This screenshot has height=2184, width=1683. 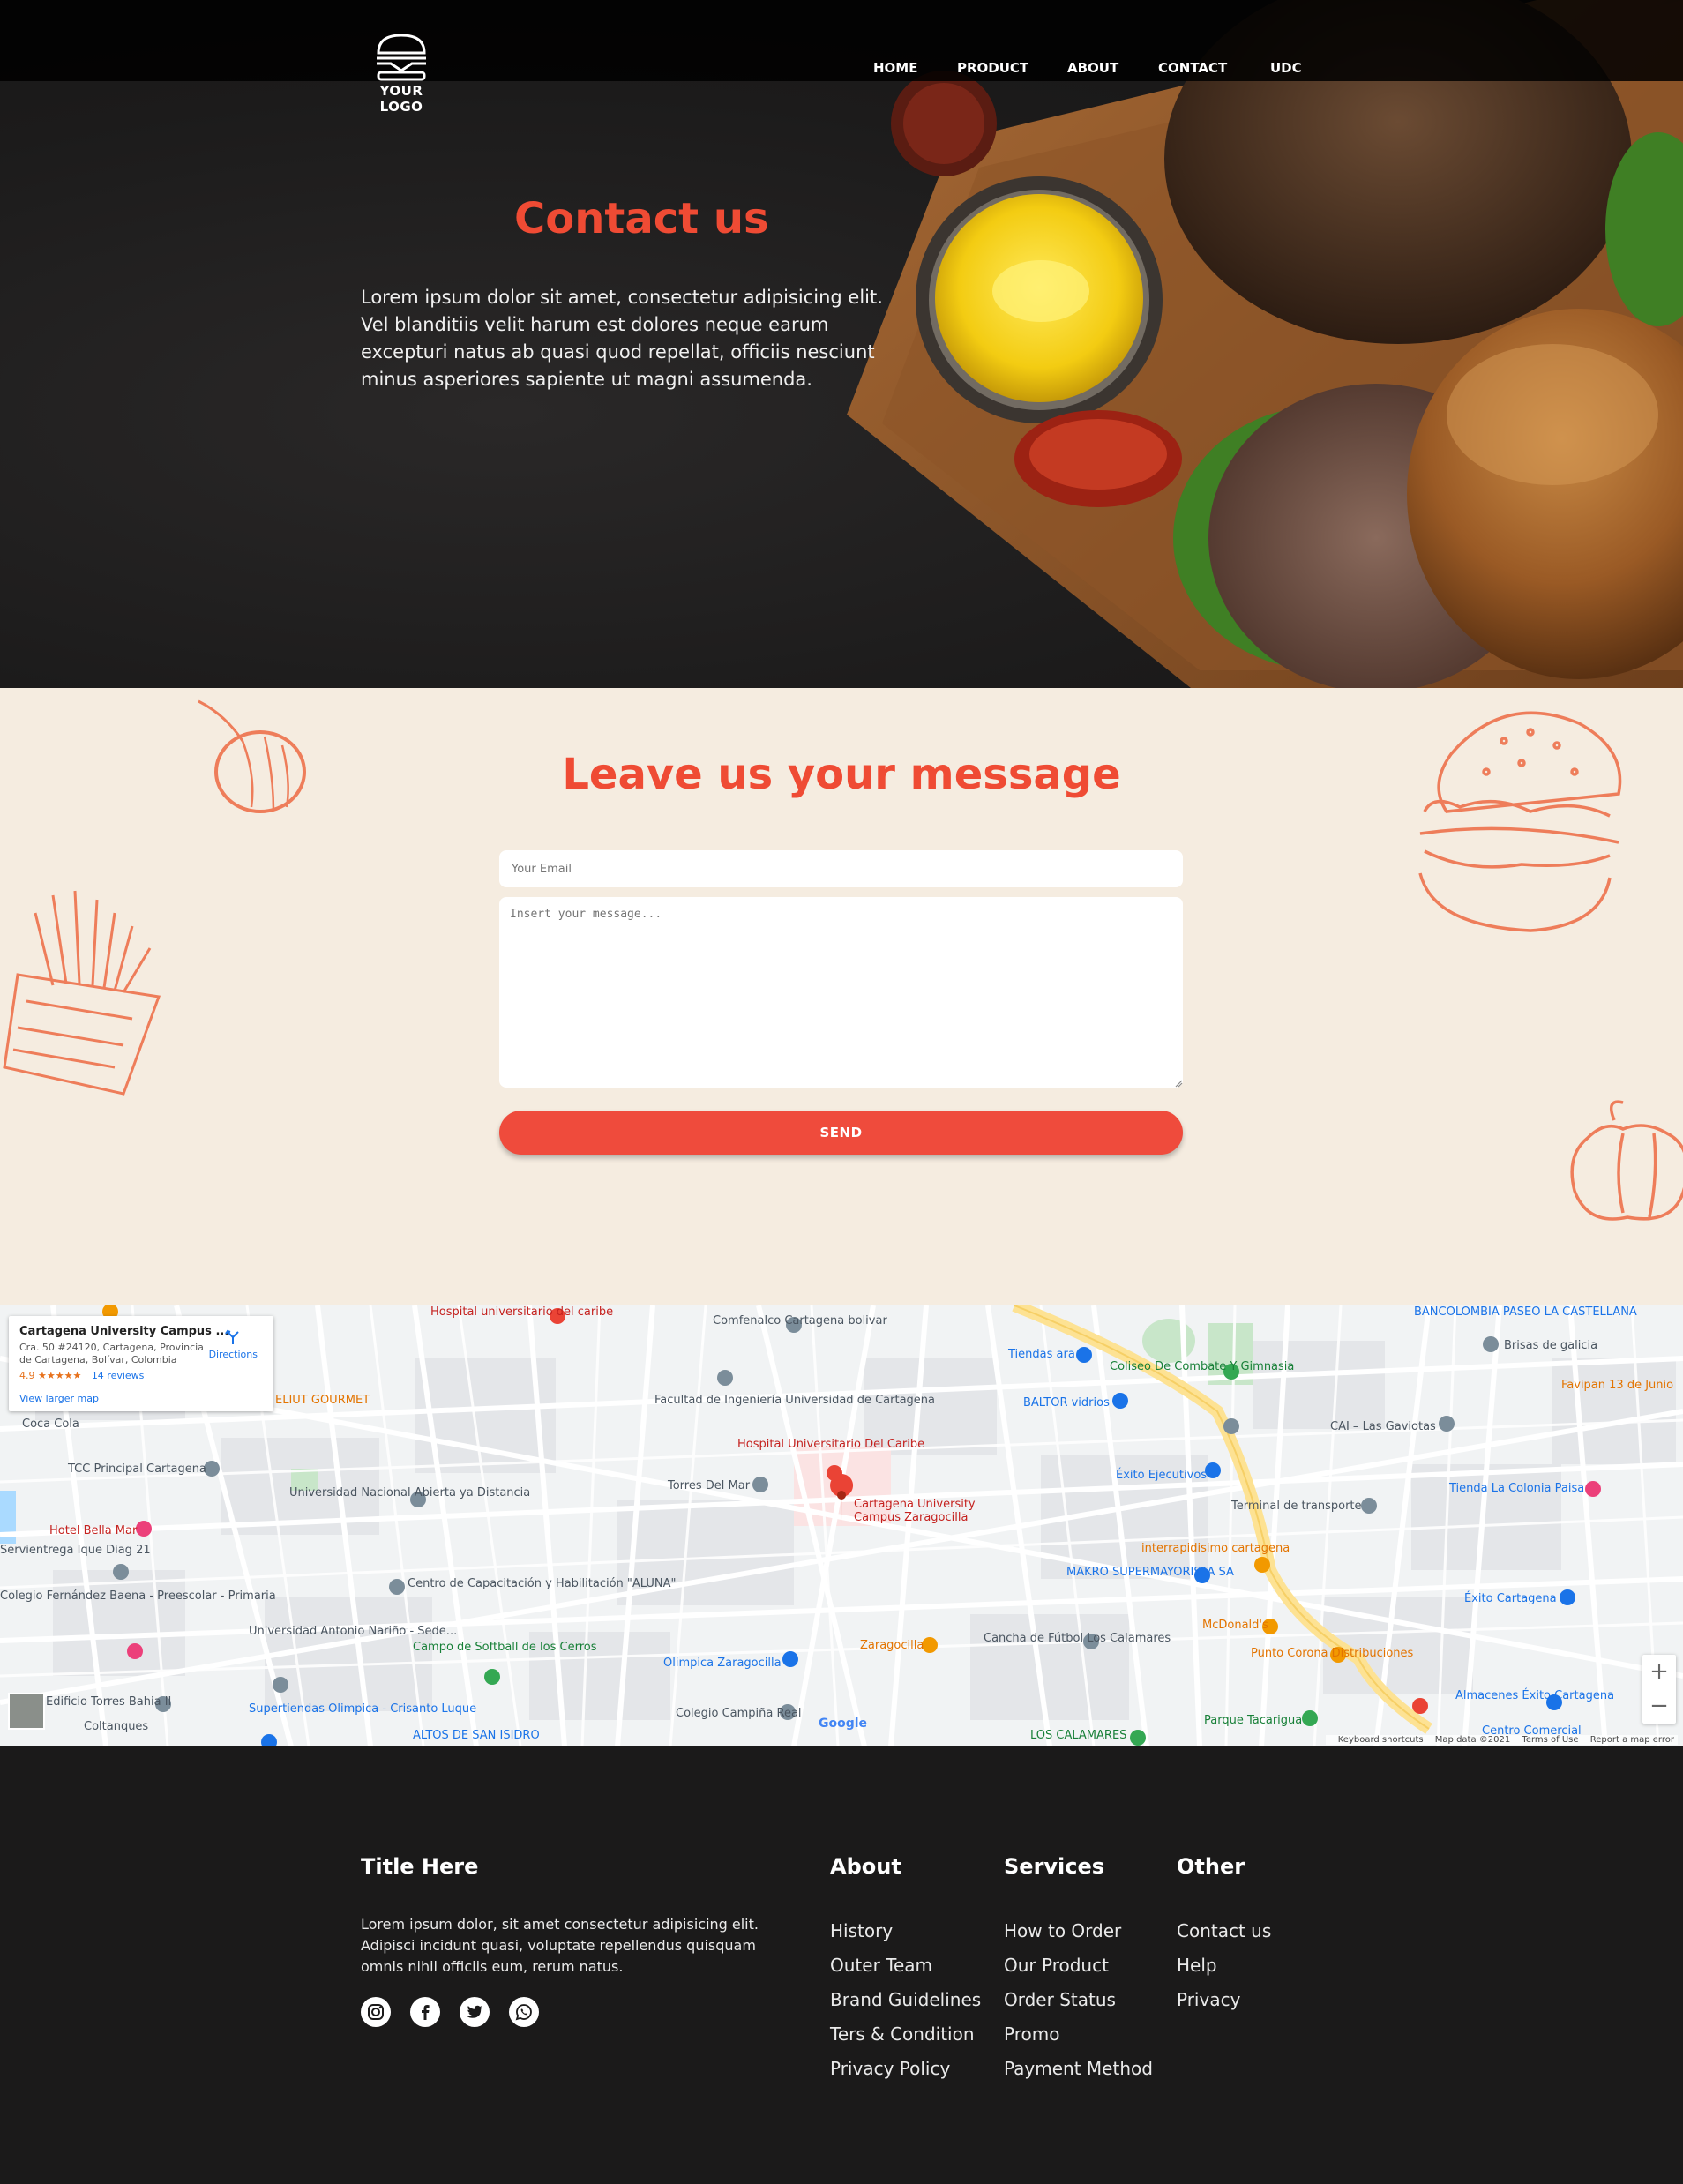 What do you see at coordinates (1224, 1931) in the screenshot?
I see `footer-link-contact-us: Contact us` at bounding box center [1224, 1931].